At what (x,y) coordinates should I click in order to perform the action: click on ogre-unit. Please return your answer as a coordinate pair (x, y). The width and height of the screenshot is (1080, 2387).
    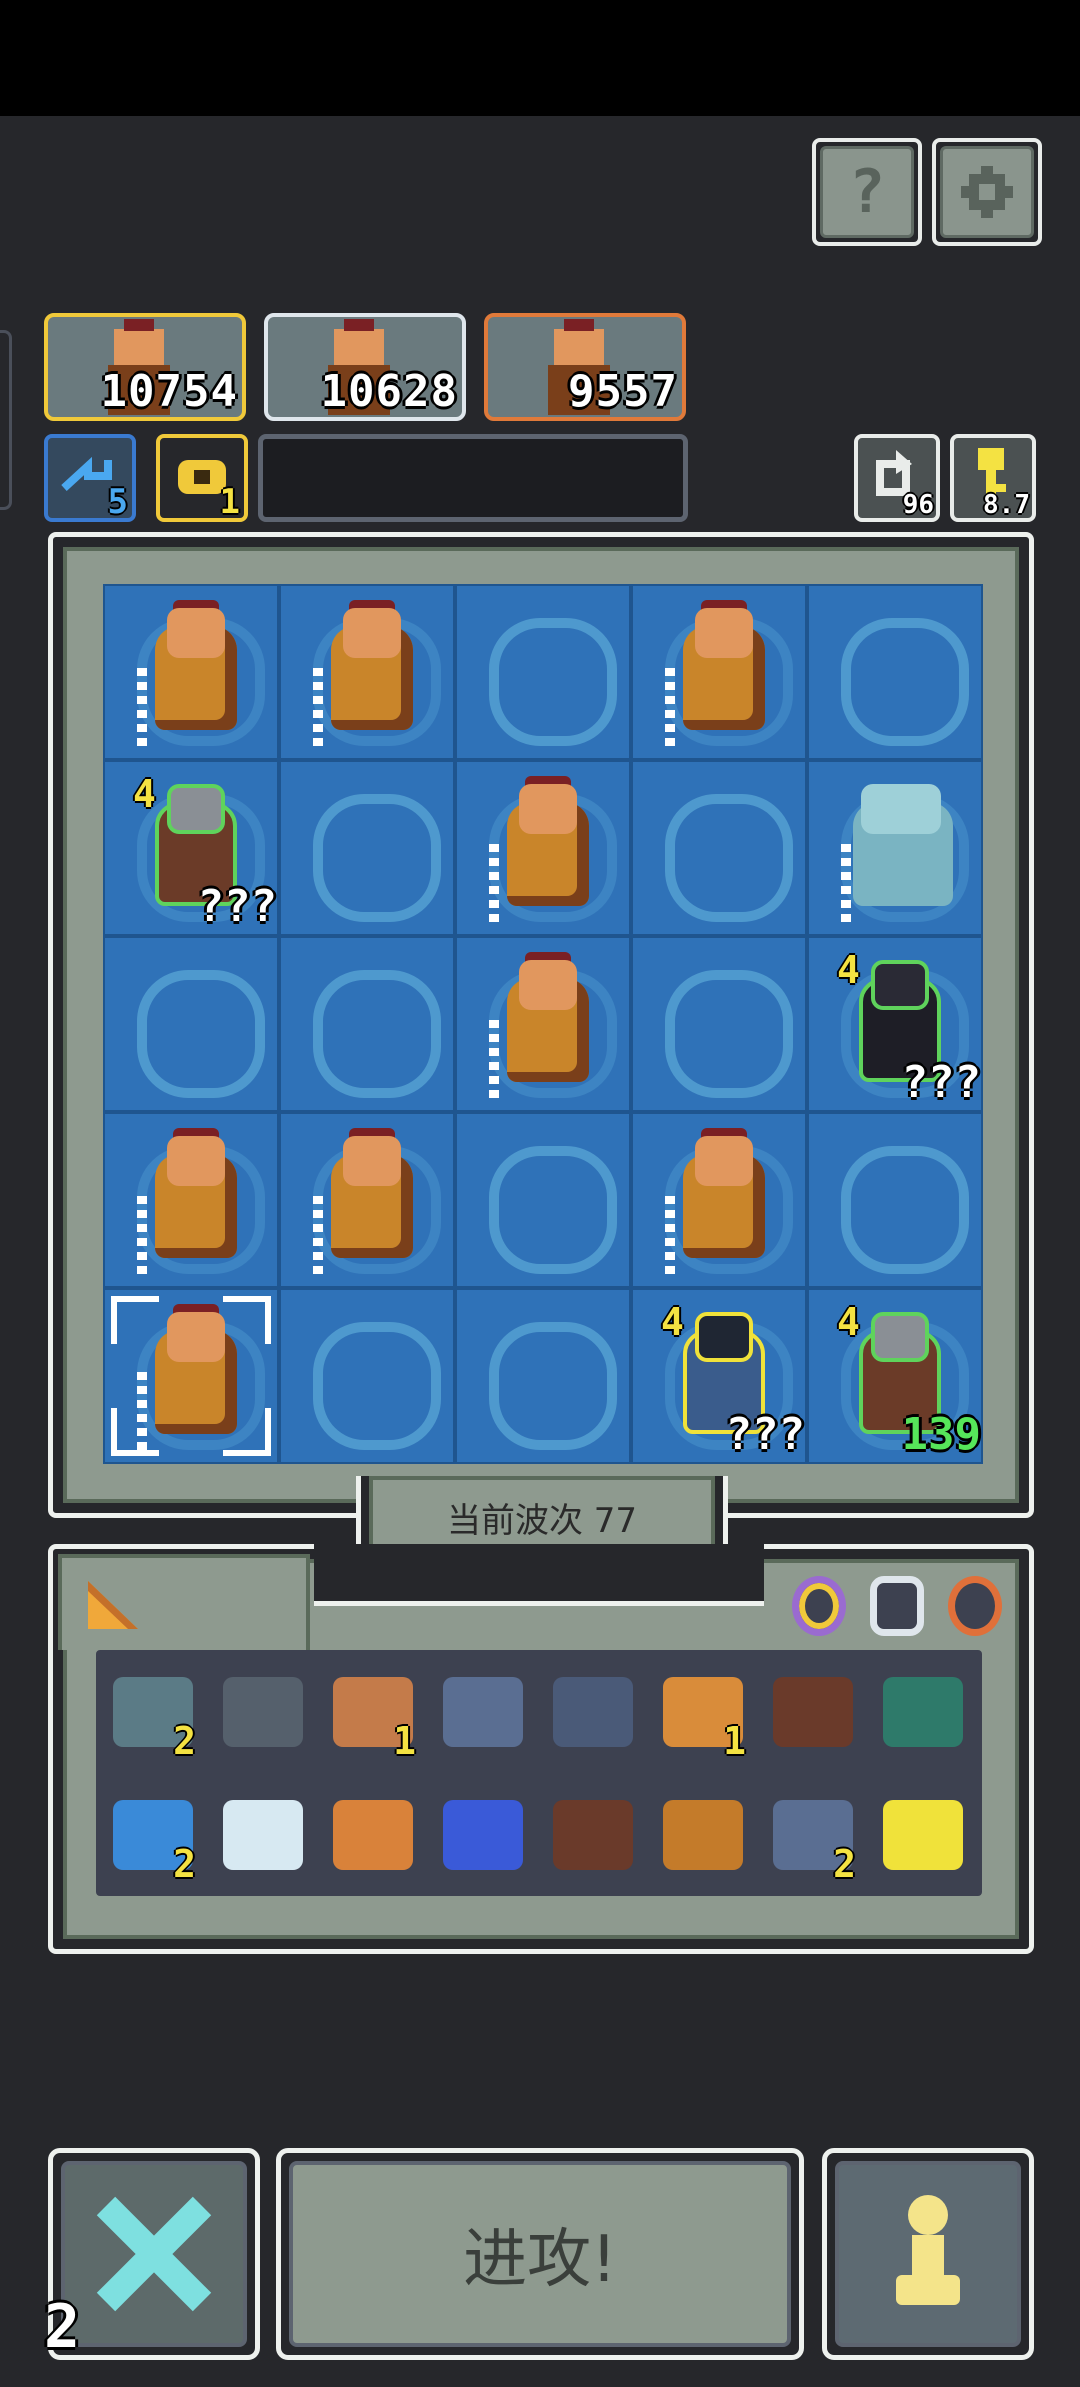
    Looking at the image, I should click on (897, 850).